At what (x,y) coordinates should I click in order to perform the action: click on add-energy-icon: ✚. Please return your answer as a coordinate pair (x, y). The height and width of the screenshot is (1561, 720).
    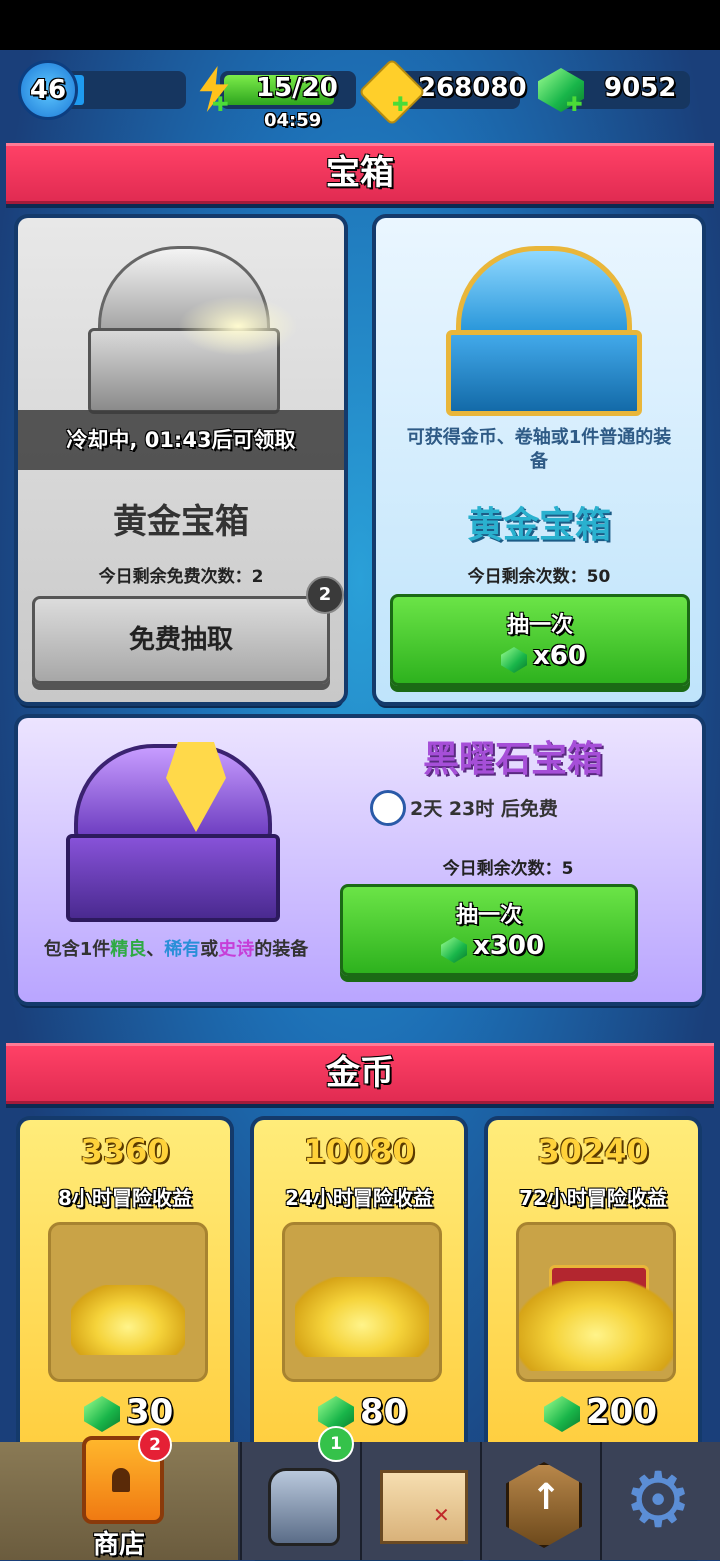
    Looking at the image, I should click on (220, 104).